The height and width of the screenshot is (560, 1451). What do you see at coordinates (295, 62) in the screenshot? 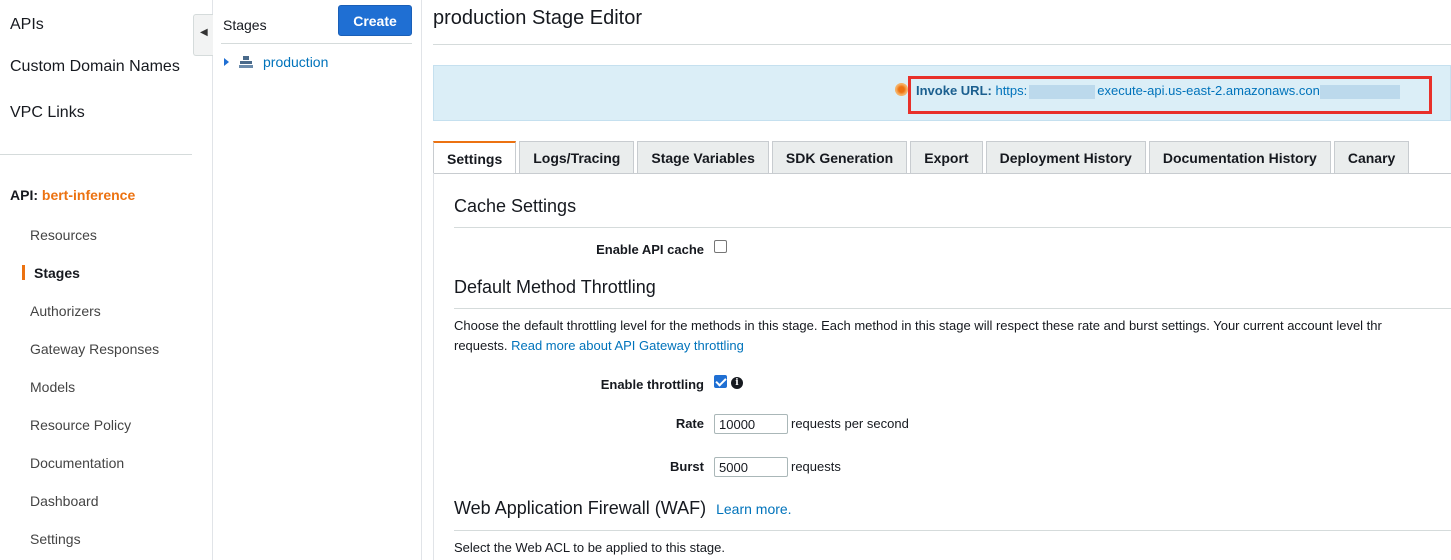
I see `stage-label-production: production` at bounding box center [295, 62].